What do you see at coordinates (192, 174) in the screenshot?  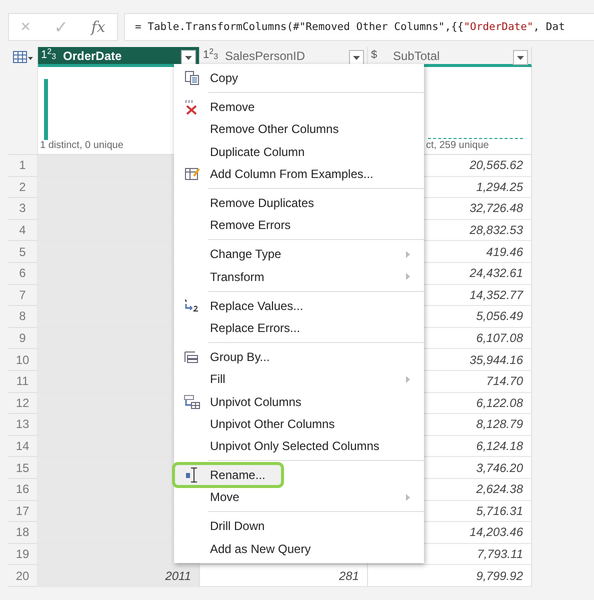 I see `column-examples-icon` at bounding box center [192, 174].